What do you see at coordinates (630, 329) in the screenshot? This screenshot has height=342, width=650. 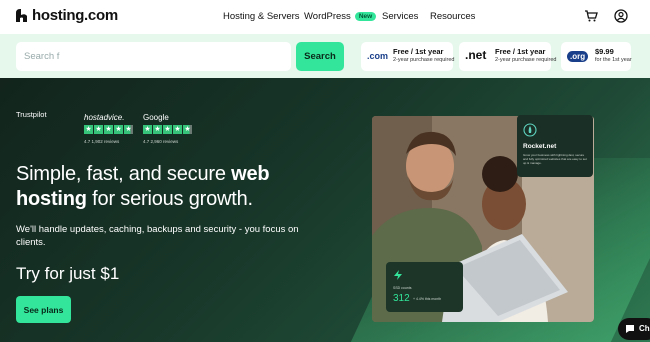 I see `chat-bubble-icon` at bounding box center [630, 329].